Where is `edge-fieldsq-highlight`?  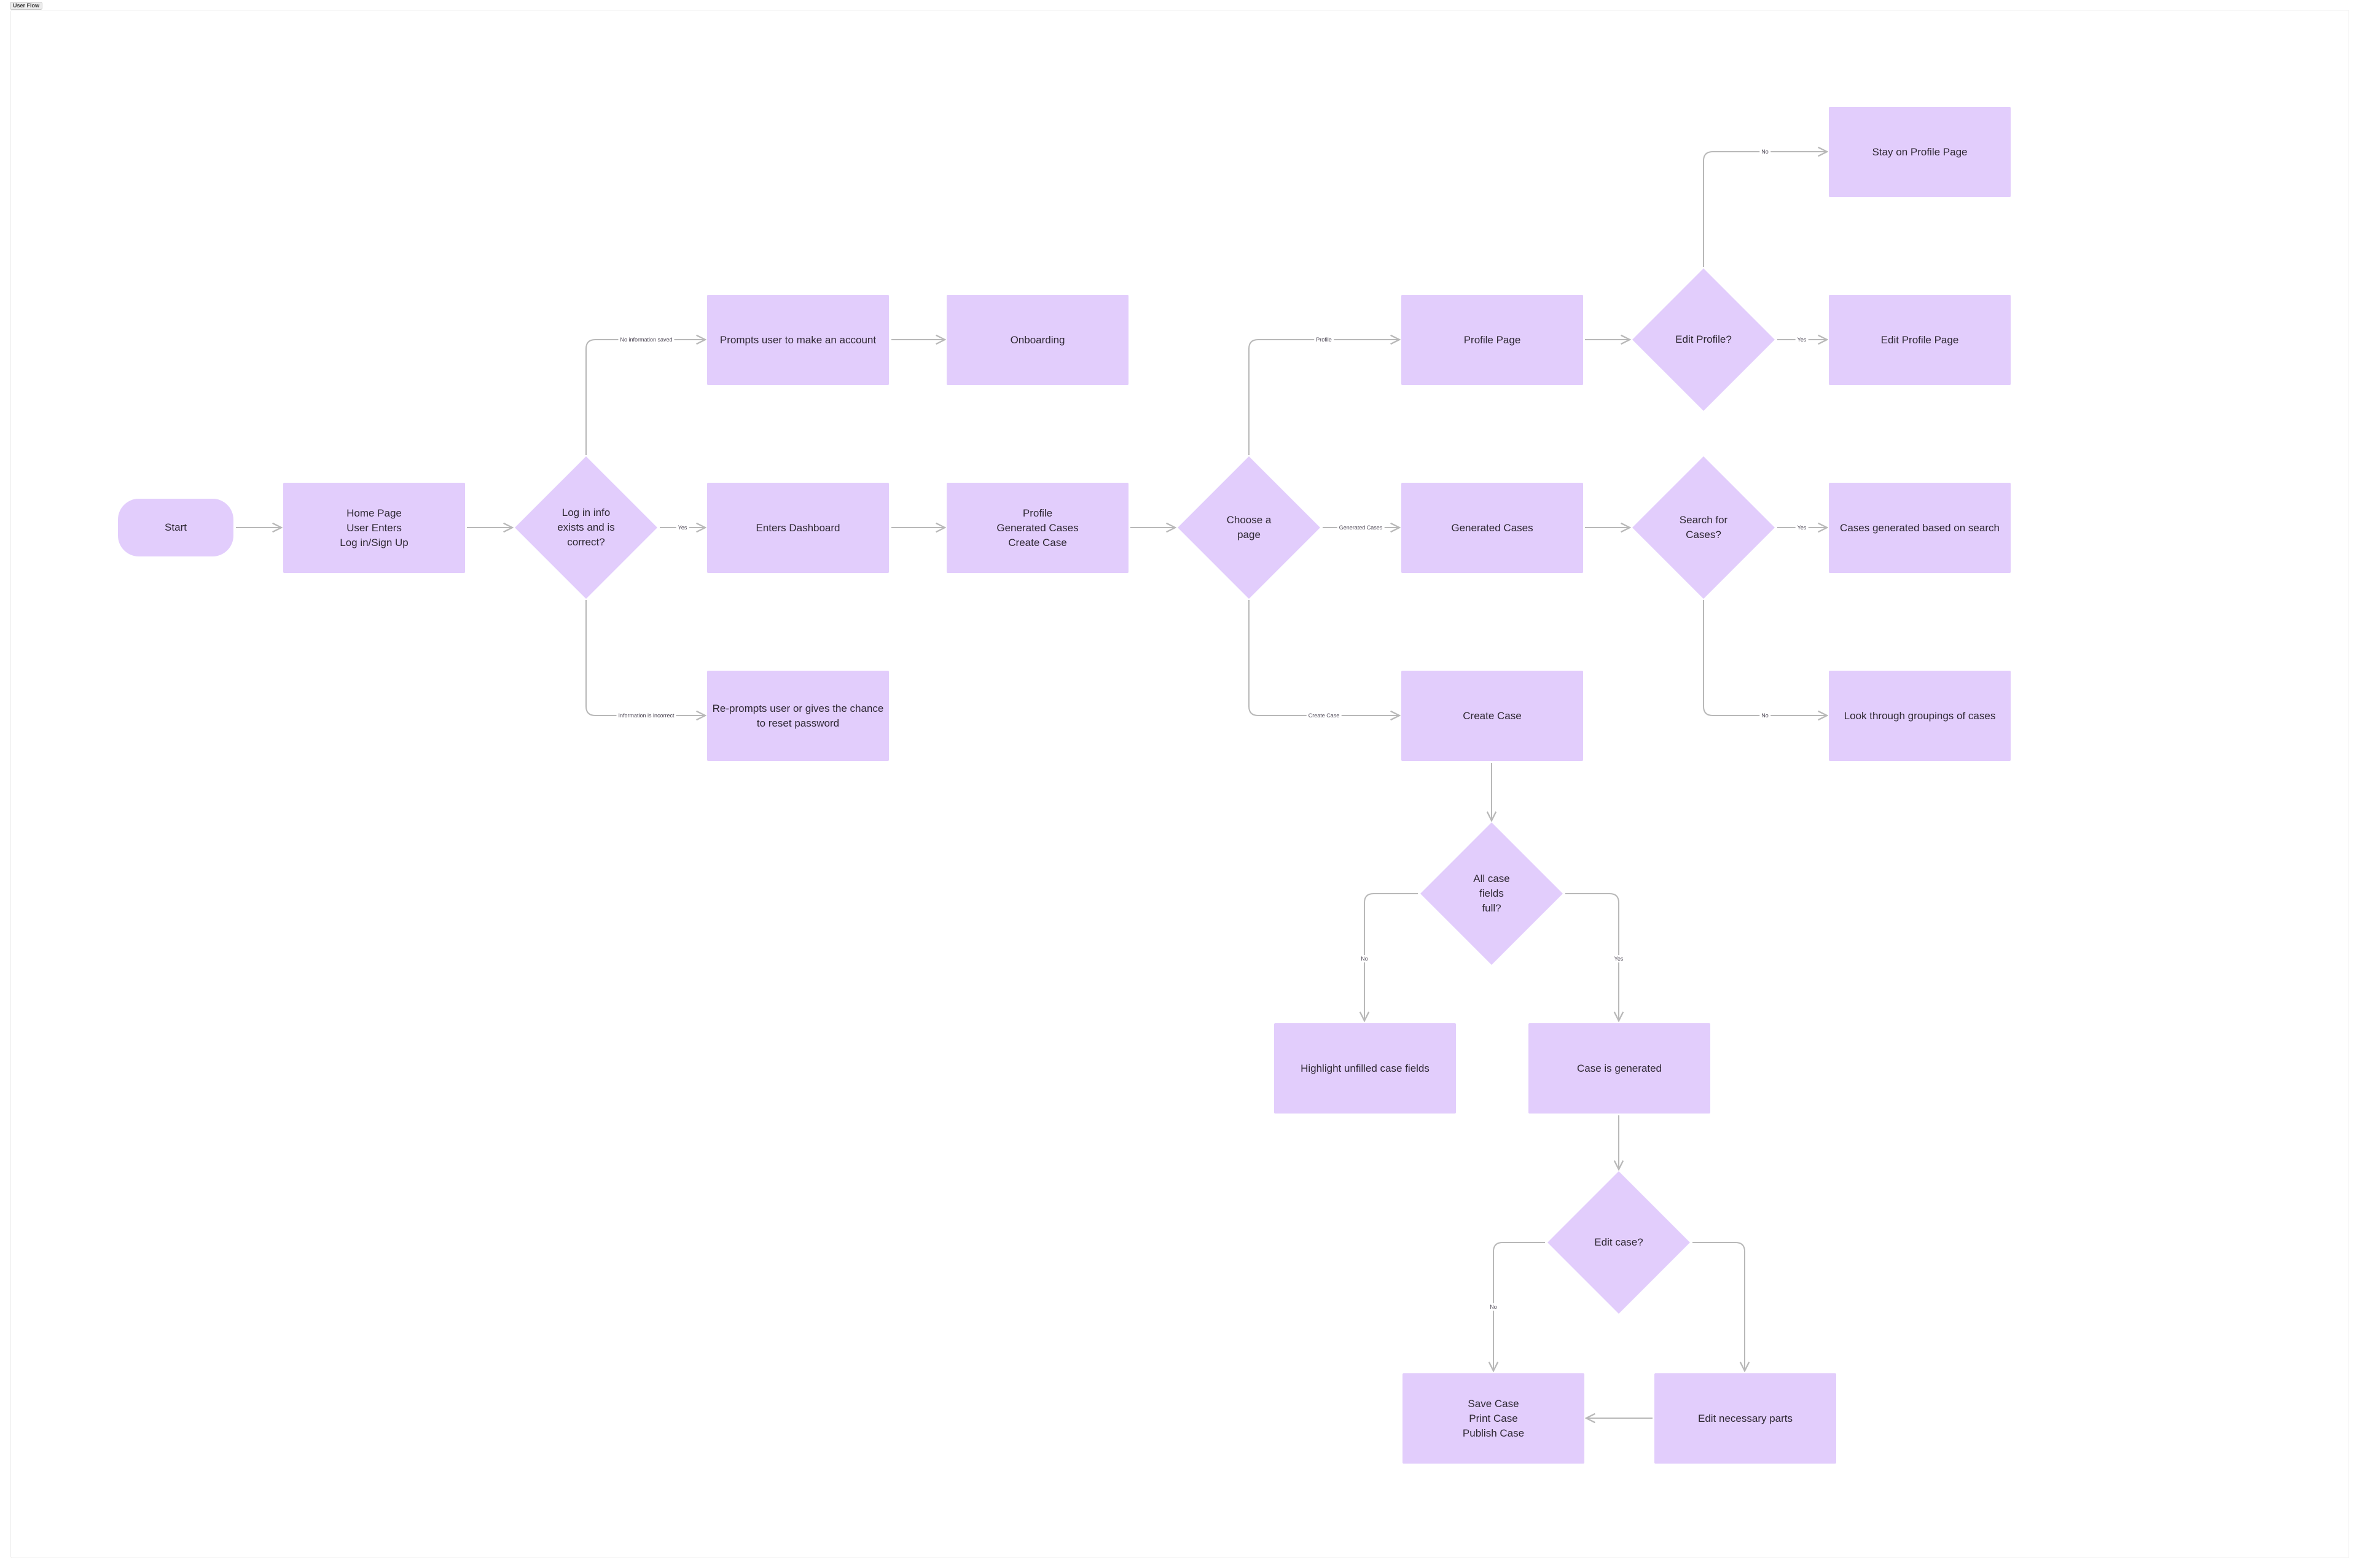
edge-fieldsq-highlight is located at coordinates (1391, 957).